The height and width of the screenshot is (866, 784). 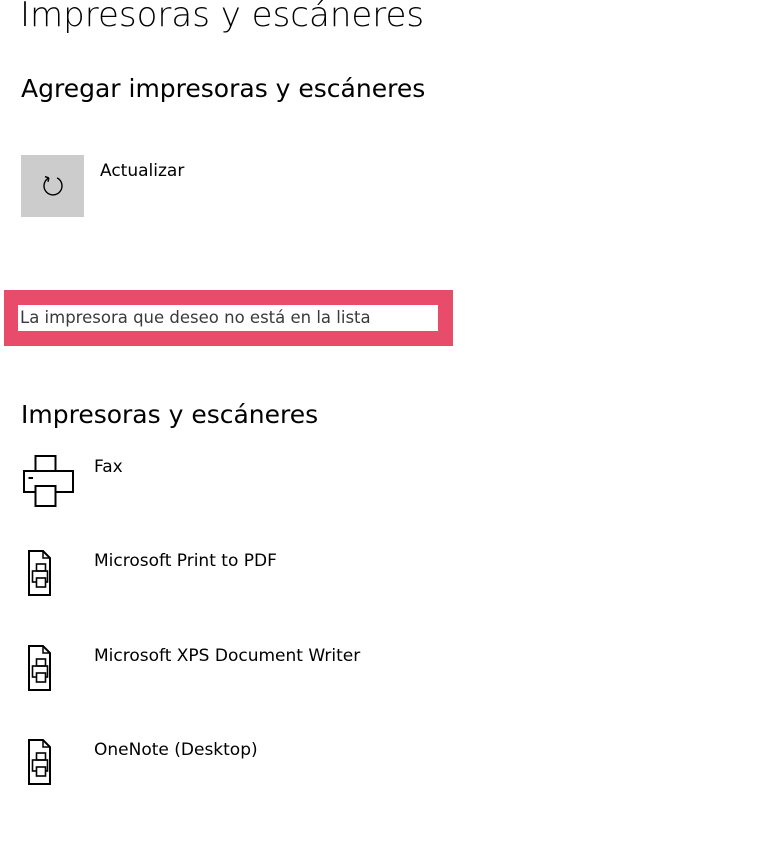 I want to click on device-name: Microsoft Print to PDF, so click(x=185, y=561).